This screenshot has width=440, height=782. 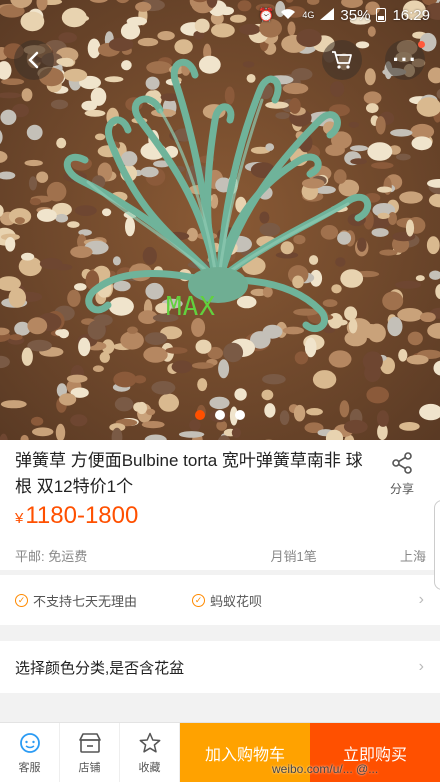 I want to click on store-tab: 店铺, so click(x=90, y=752).